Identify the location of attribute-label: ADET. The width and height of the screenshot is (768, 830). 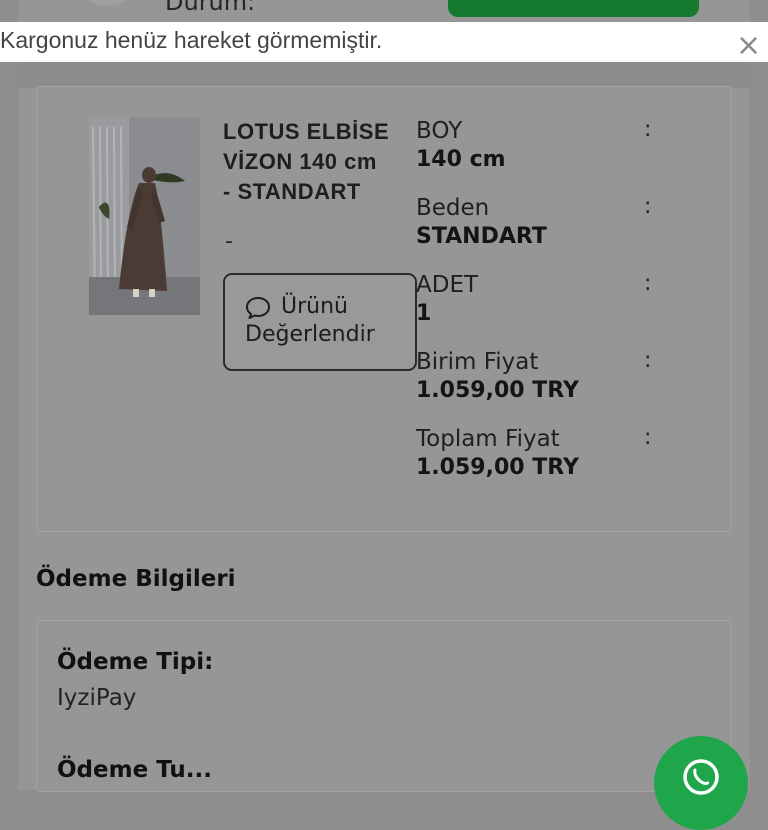
(447, 285).